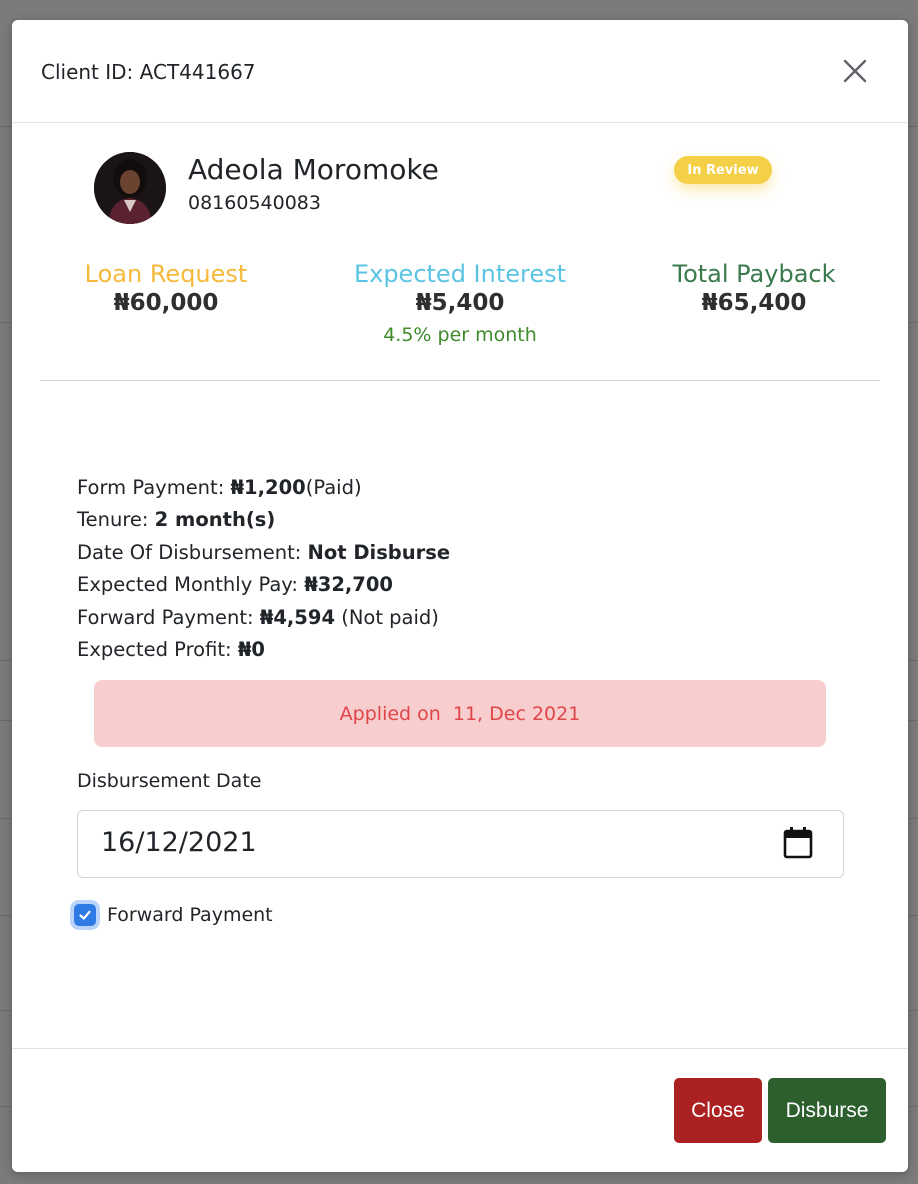 The width and height of the screenshot is (918, 1184). I want to click on disbursement-date-value: Not Disburse, so click(379, 552).